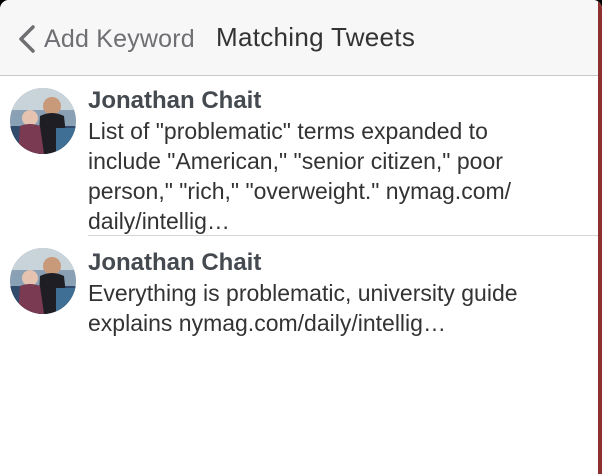 This screenshot has height=474, width=602. Describe the element at coordinates (600, 237) in the screenshot. I see `window-edge` at that location.